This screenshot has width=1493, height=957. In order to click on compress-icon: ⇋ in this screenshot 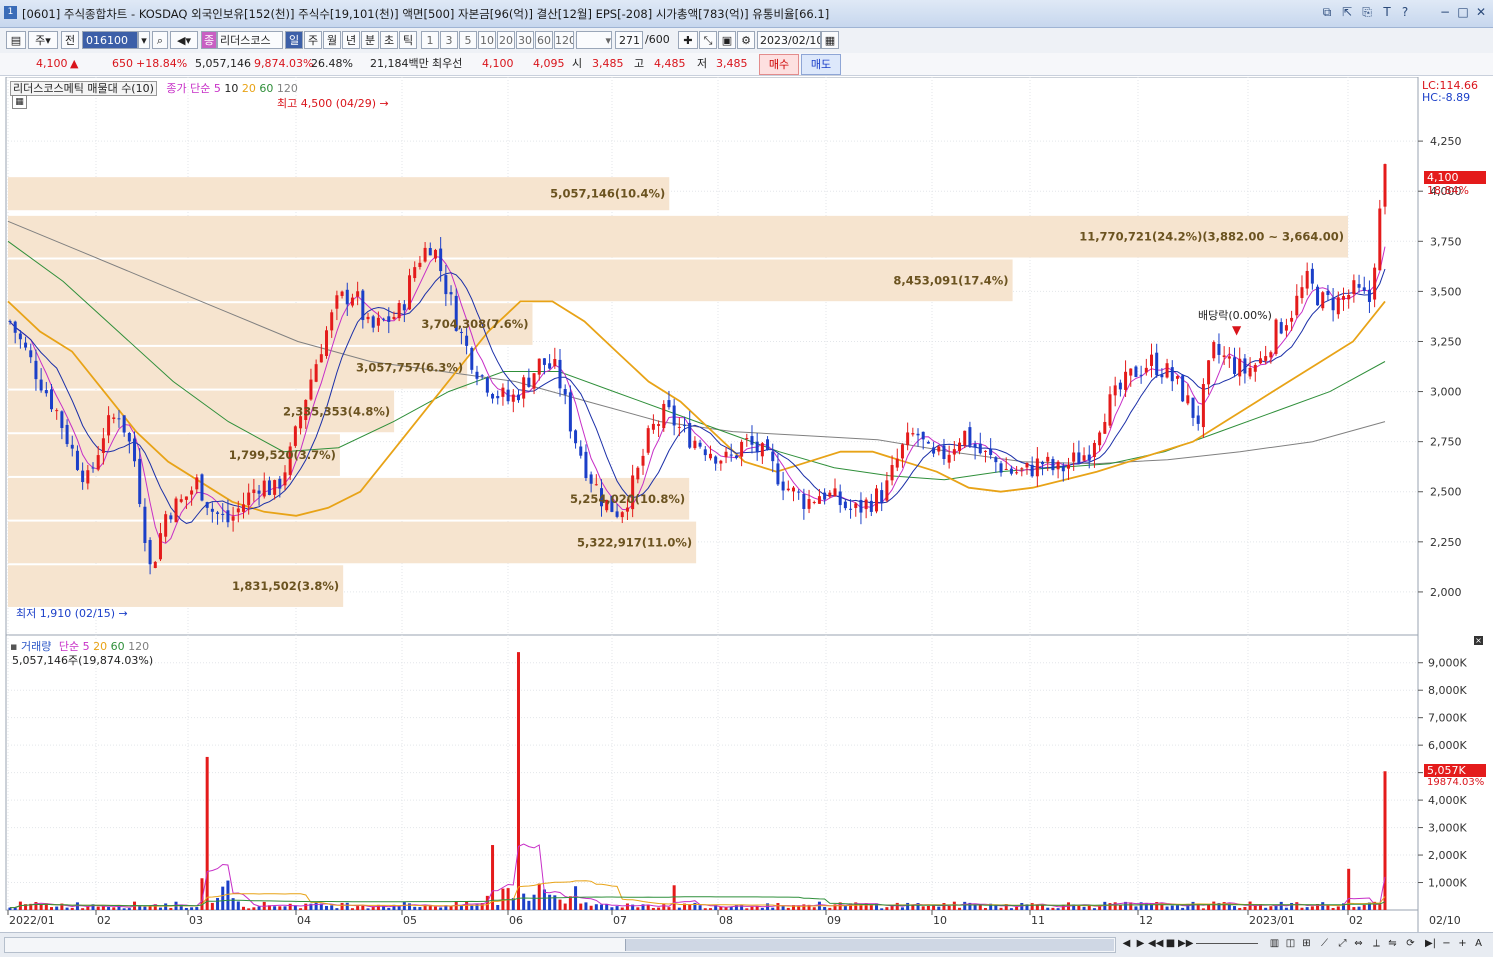, I will do `click(1392, 944)`.